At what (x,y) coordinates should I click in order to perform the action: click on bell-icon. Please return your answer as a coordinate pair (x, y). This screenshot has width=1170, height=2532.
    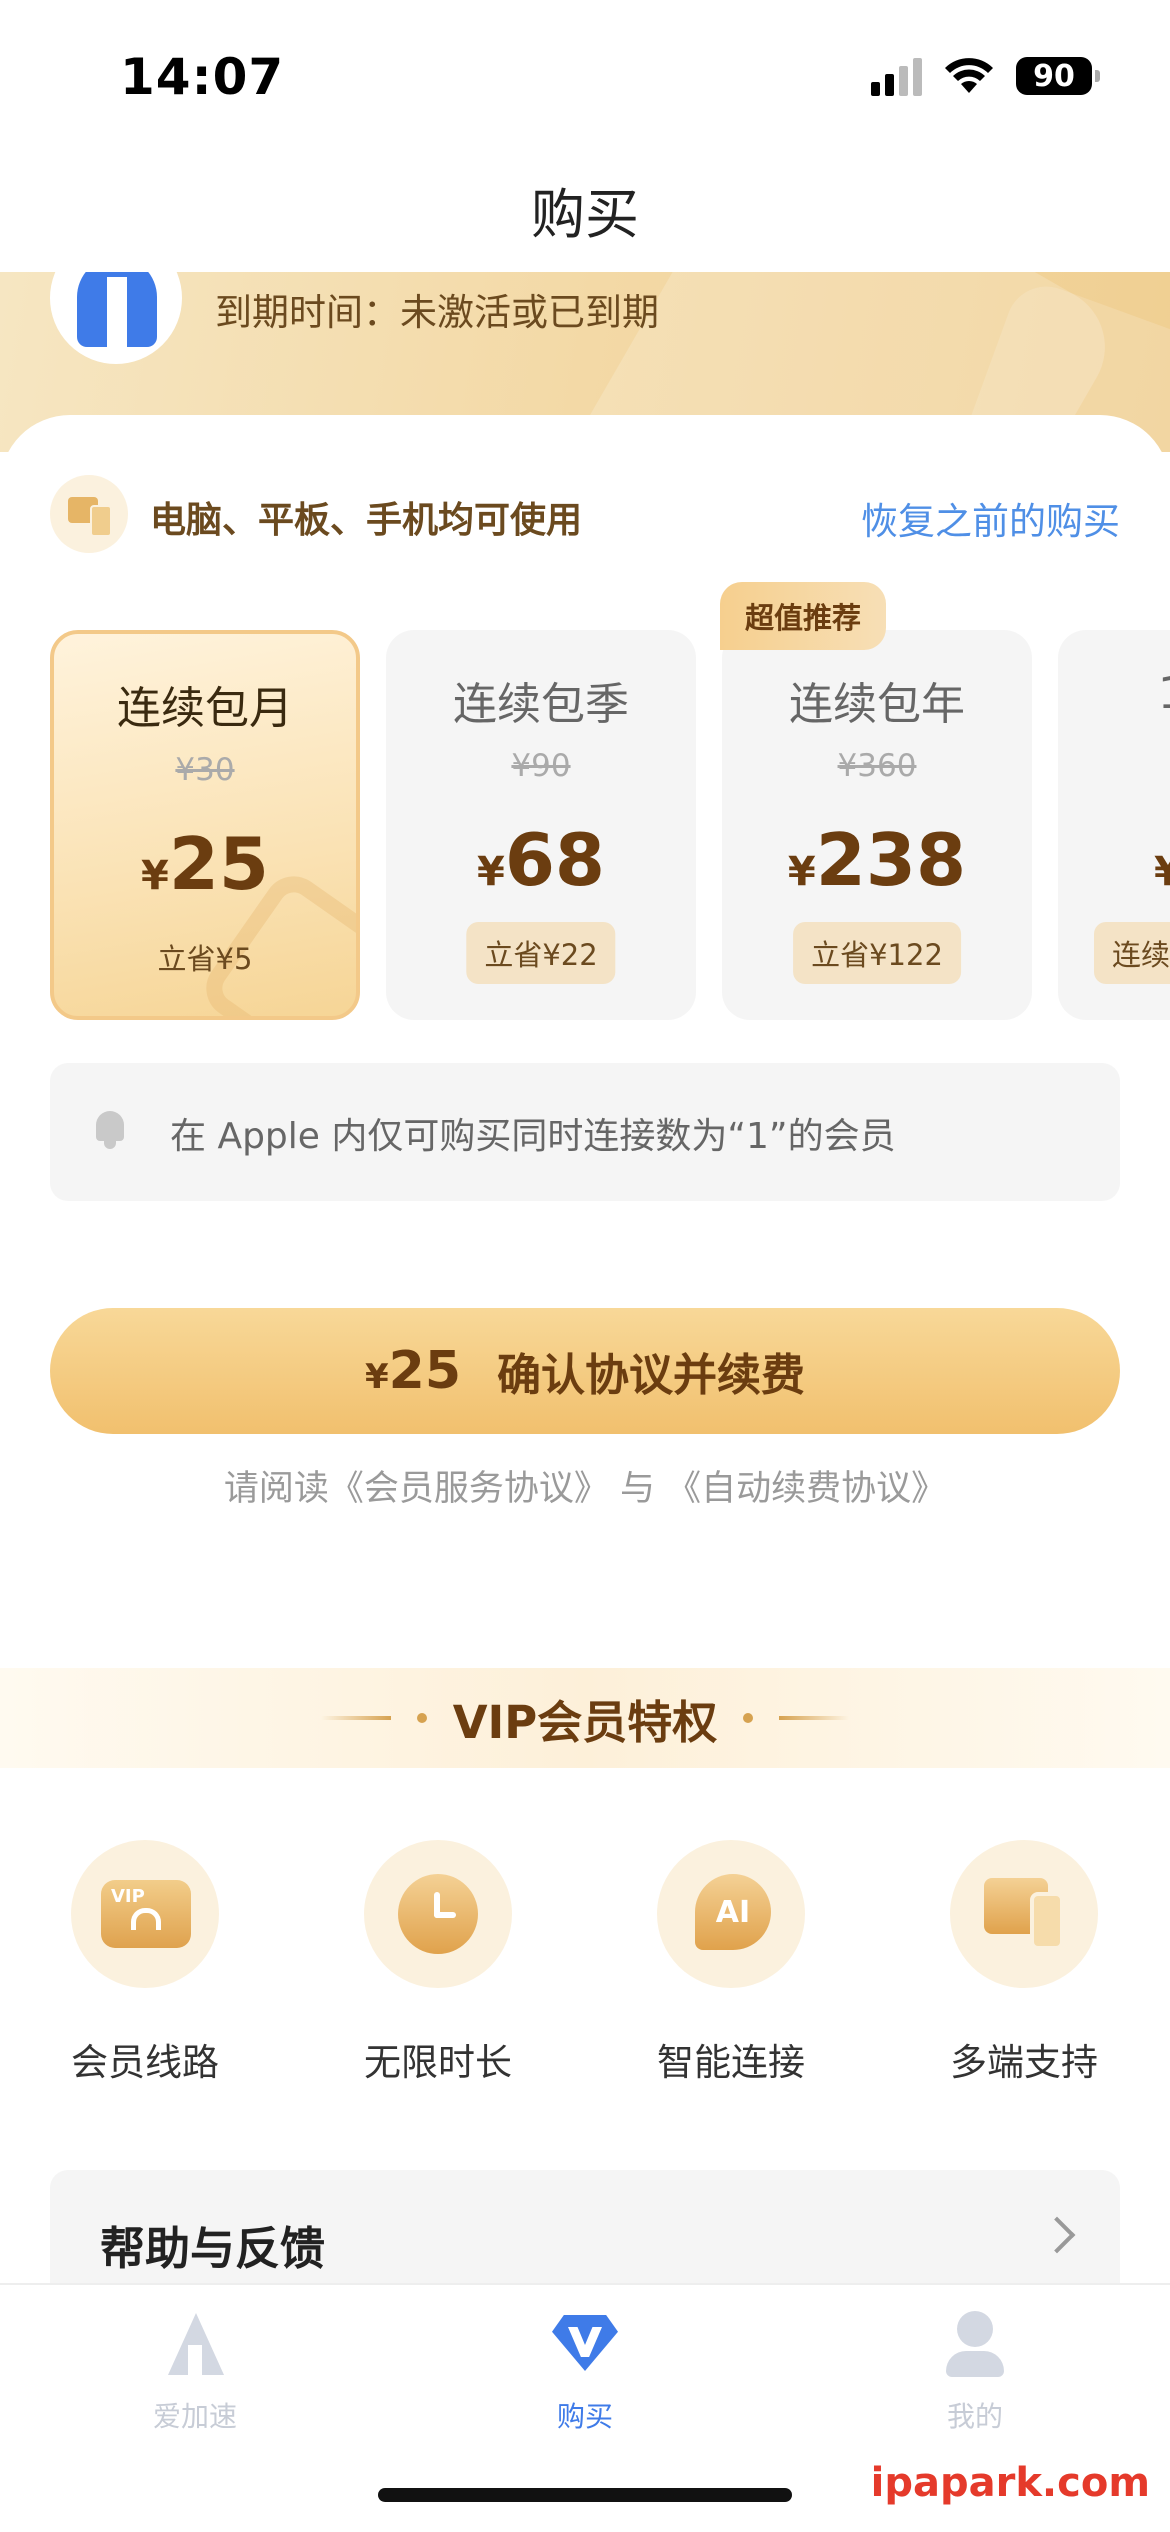
    Looking at the image, I should click on (110, 1129).